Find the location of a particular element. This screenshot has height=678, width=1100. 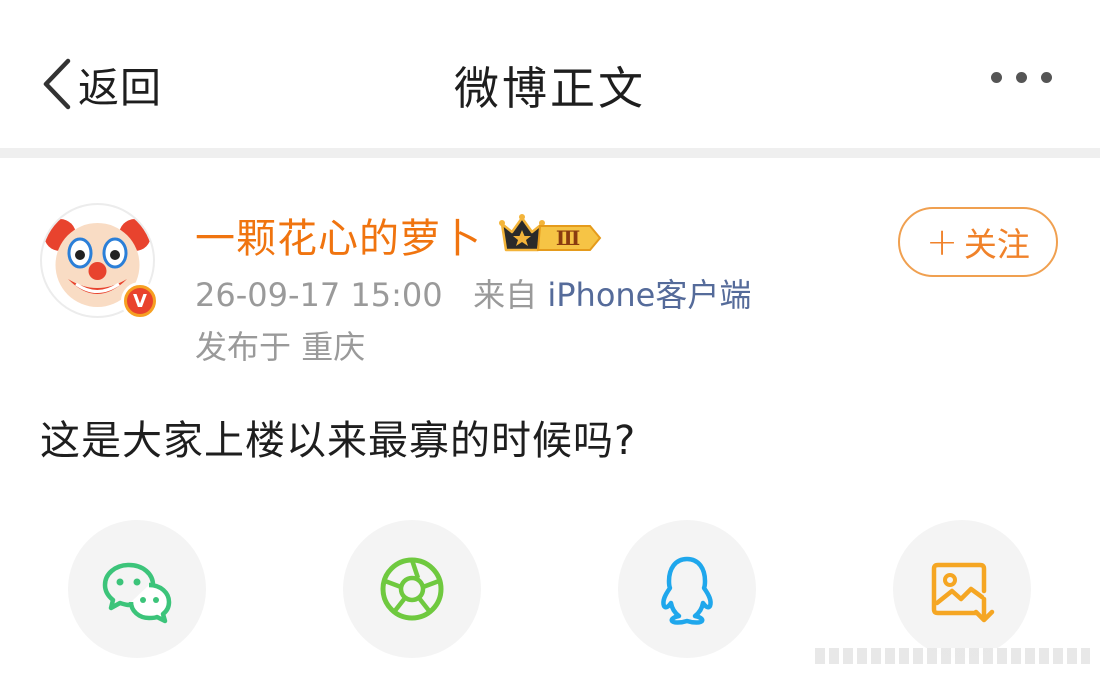

post-meta: 26-09-17 15:00 来自 iPhone客户端 is located at coordinates (473, 293).